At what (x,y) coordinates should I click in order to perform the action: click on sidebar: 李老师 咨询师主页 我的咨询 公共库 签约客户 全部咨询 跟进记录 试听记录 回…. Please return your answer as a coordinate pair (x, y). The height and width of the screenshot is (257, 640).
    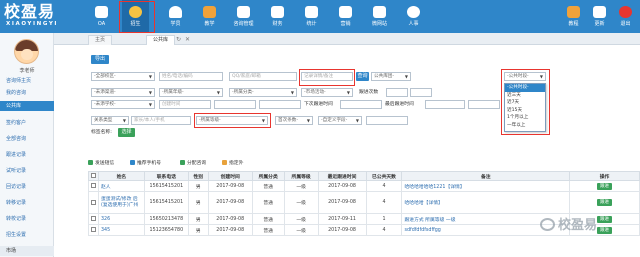
    Looking at the image, I should click on (27, 145).